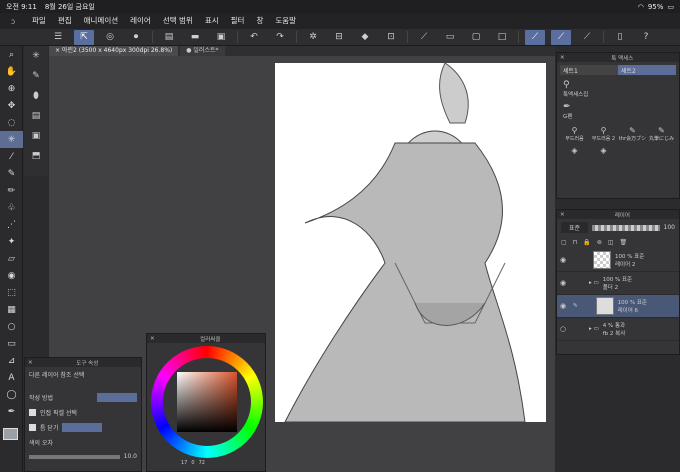 Image resolution: width=680 pixels, height=472 pixels. Describe the element at coordinates (11, 241) in the screenshot. I see `decoration-icon: ✦` at that location.